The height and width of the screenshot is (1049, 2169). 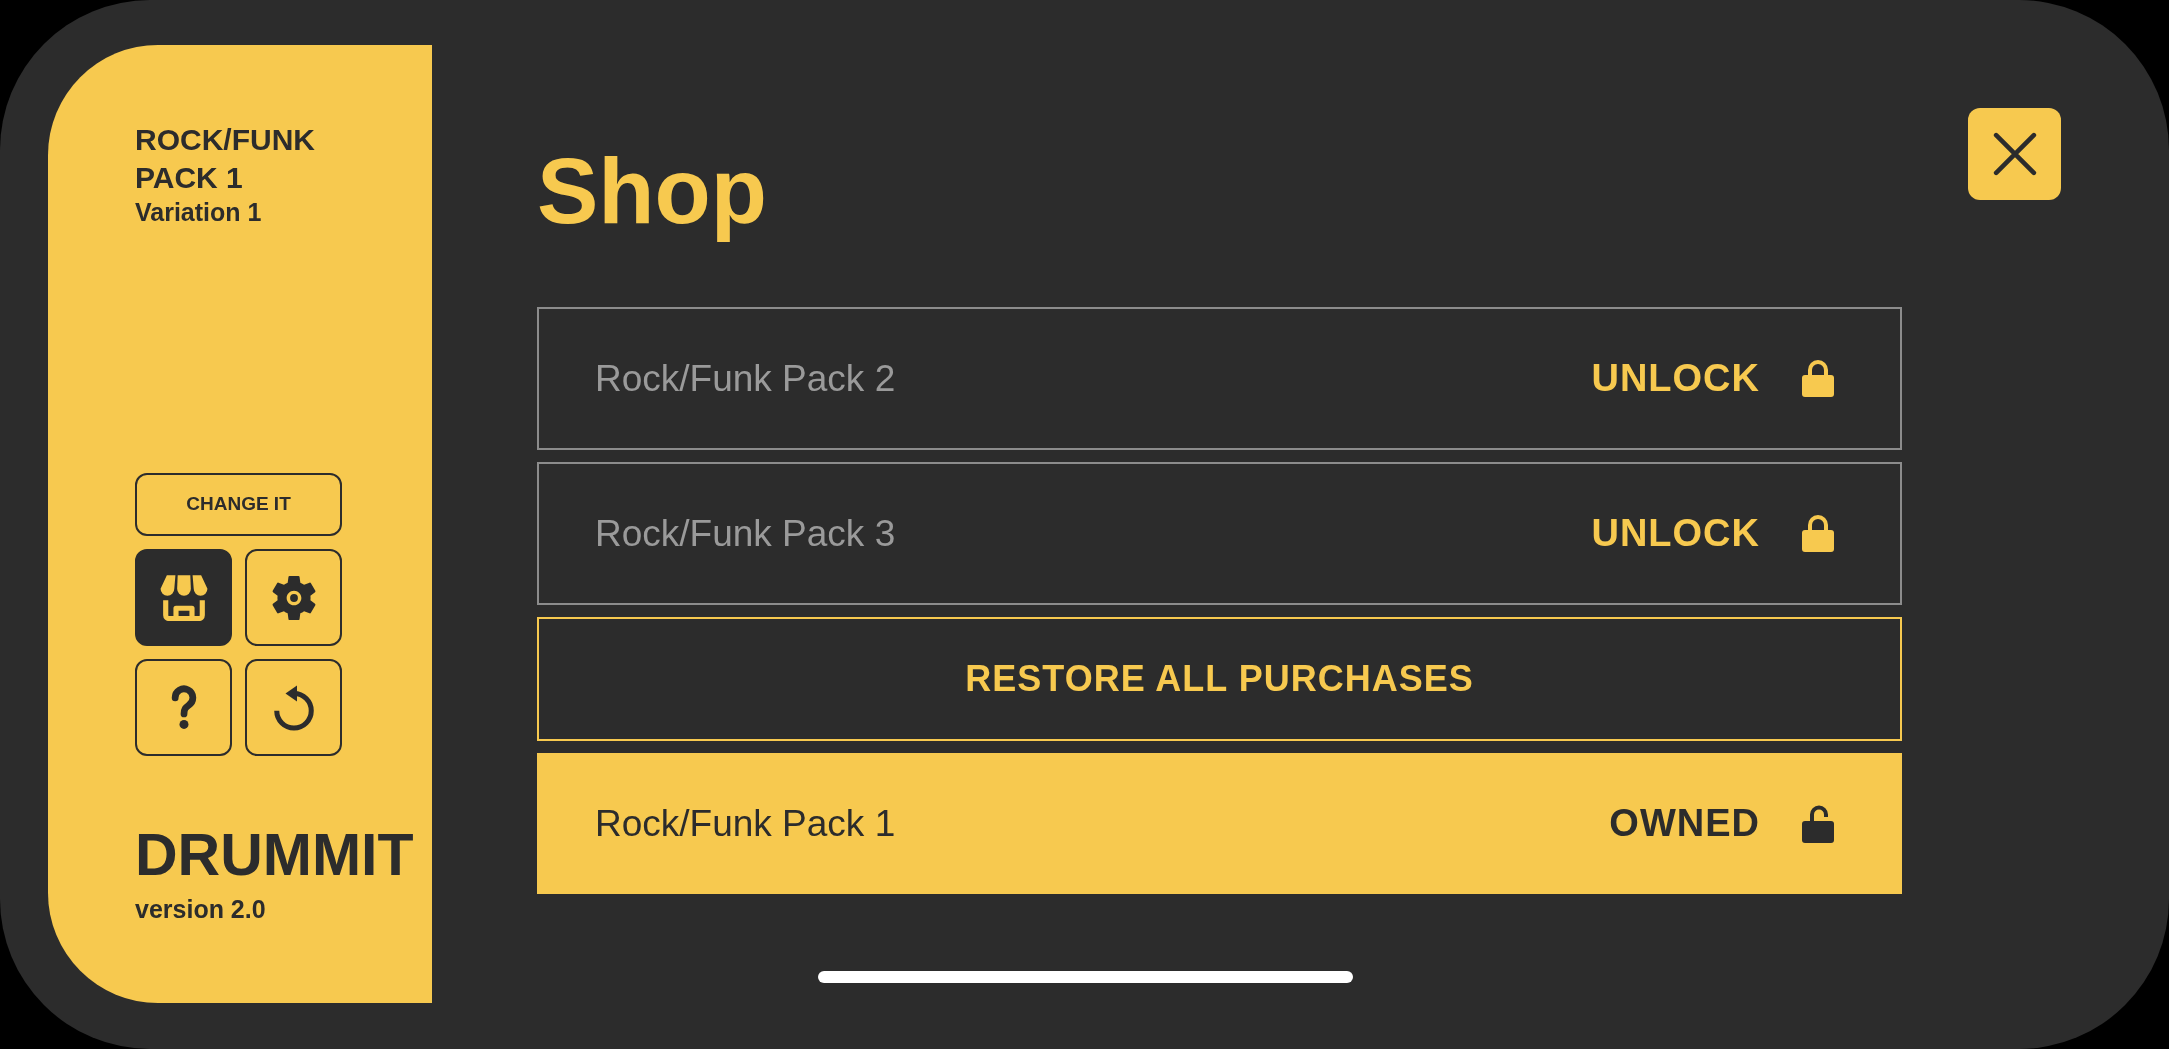 I want to click on pack-name: Rock/Funk Pack 2, so click(x=745, y=379).